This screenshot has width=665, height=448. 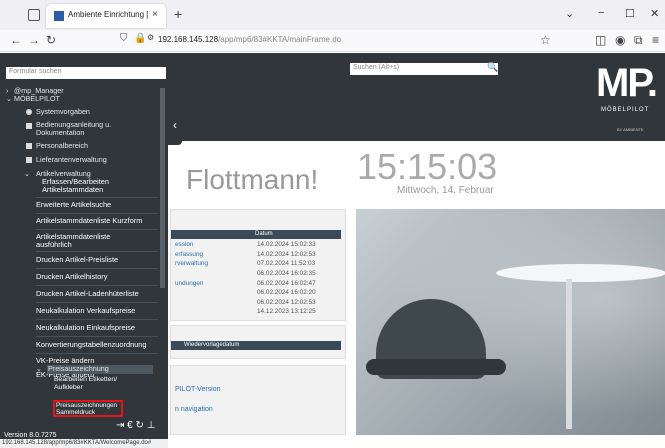 I want to click on recent-date: 14.02.2024 12:02:53, so click(x=286, y=254).